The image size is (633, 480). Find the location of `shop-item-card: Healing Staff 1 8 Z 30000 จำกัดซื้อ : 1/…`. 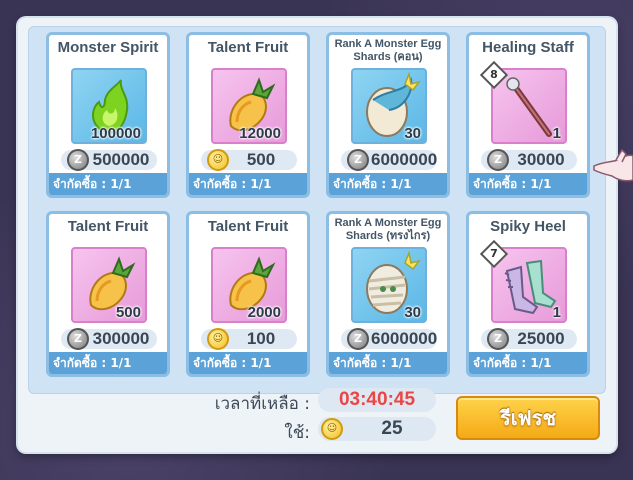

shop-item-card: Healing Staff 1 8 Z 30000 จำกัดซื้อ : 1/… is located at coordinates (528, 115).